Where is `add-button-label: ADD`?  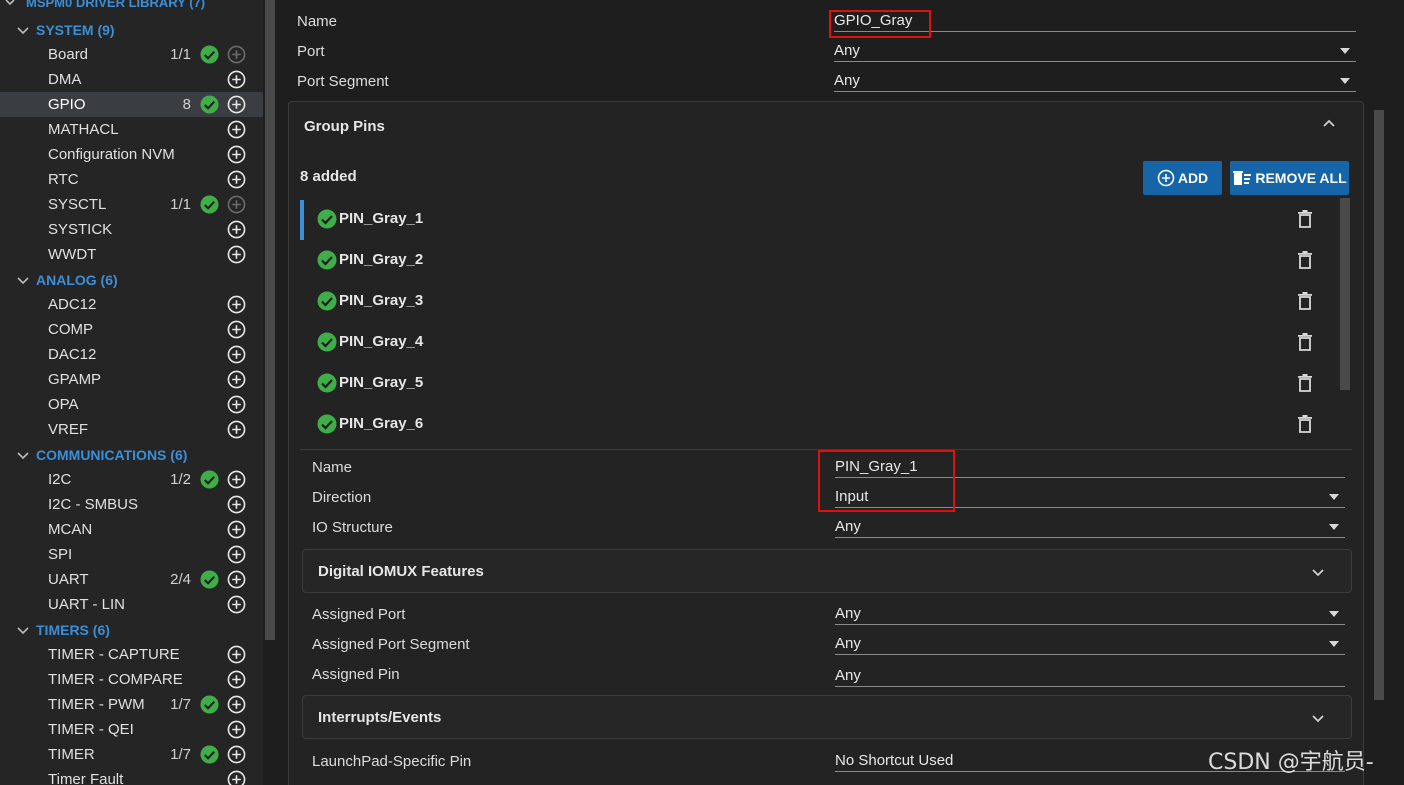
add-button-label: ADD is located at coordinates (1193, 178).